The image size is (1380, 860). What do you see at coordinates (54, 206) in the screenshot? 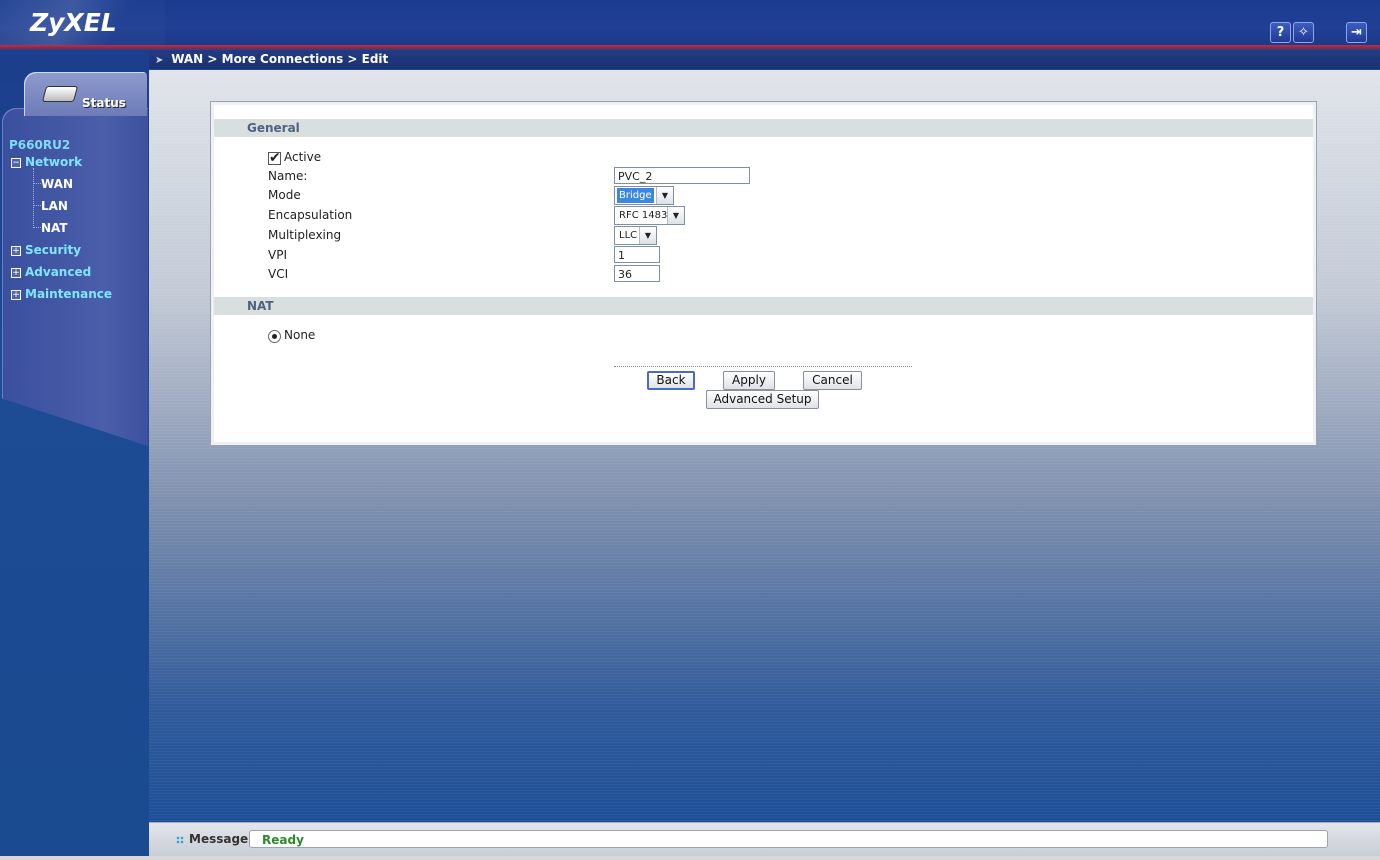
I see `sidebar-item-lan: LAN` at bounding box center [54, 206].